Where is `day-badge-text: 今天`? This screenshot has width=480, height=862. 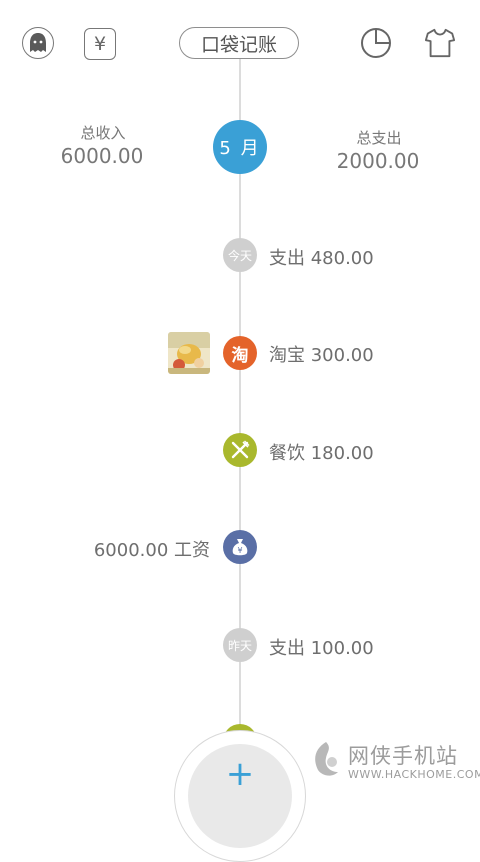 day-badge-text: 今天 is located at coordinates (239, 255).